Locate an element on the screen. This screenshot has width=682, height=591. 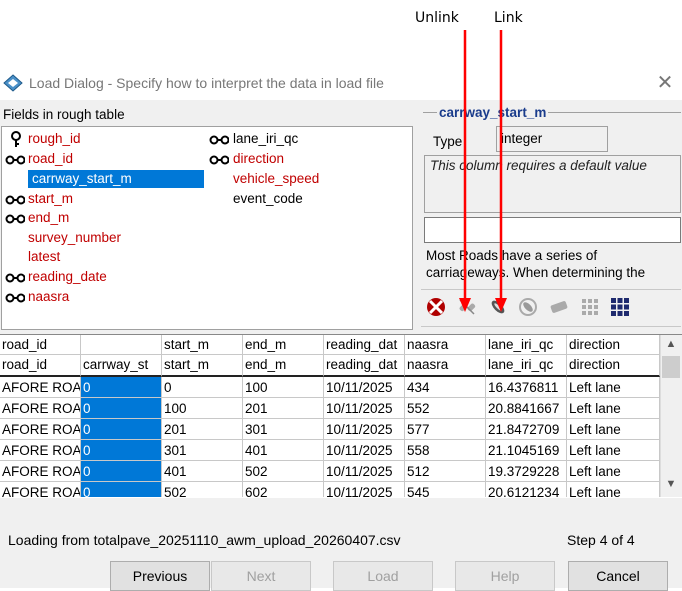
eraser-icon is located at coordinates (559, 307).